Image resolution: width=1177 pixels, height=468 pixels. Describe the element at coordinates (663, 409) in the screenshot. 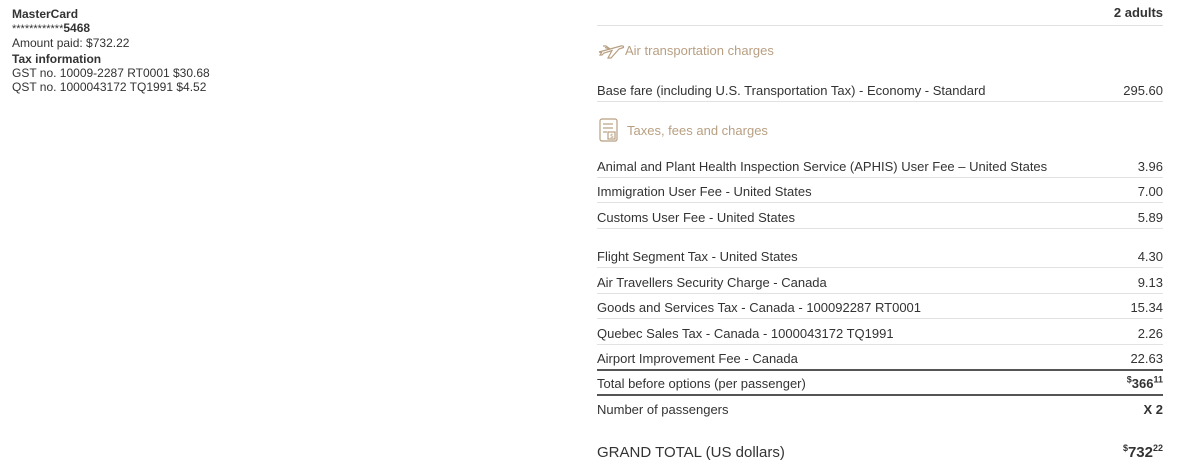

I see `row-label: Number of passengers` at that location.